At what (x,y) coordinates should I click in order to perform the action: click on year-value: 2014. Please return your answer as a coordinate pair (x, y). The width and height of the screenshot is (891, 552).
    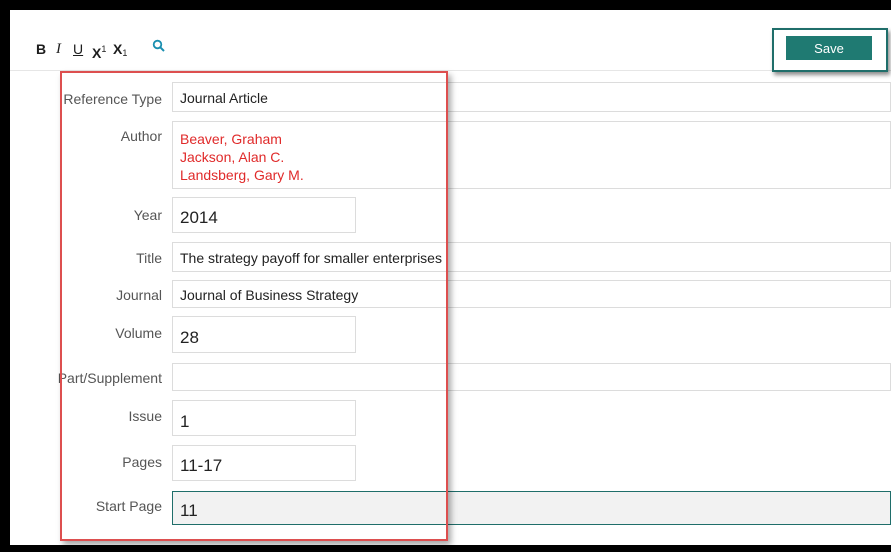
    Looking at the image, I should click on (199, 217).